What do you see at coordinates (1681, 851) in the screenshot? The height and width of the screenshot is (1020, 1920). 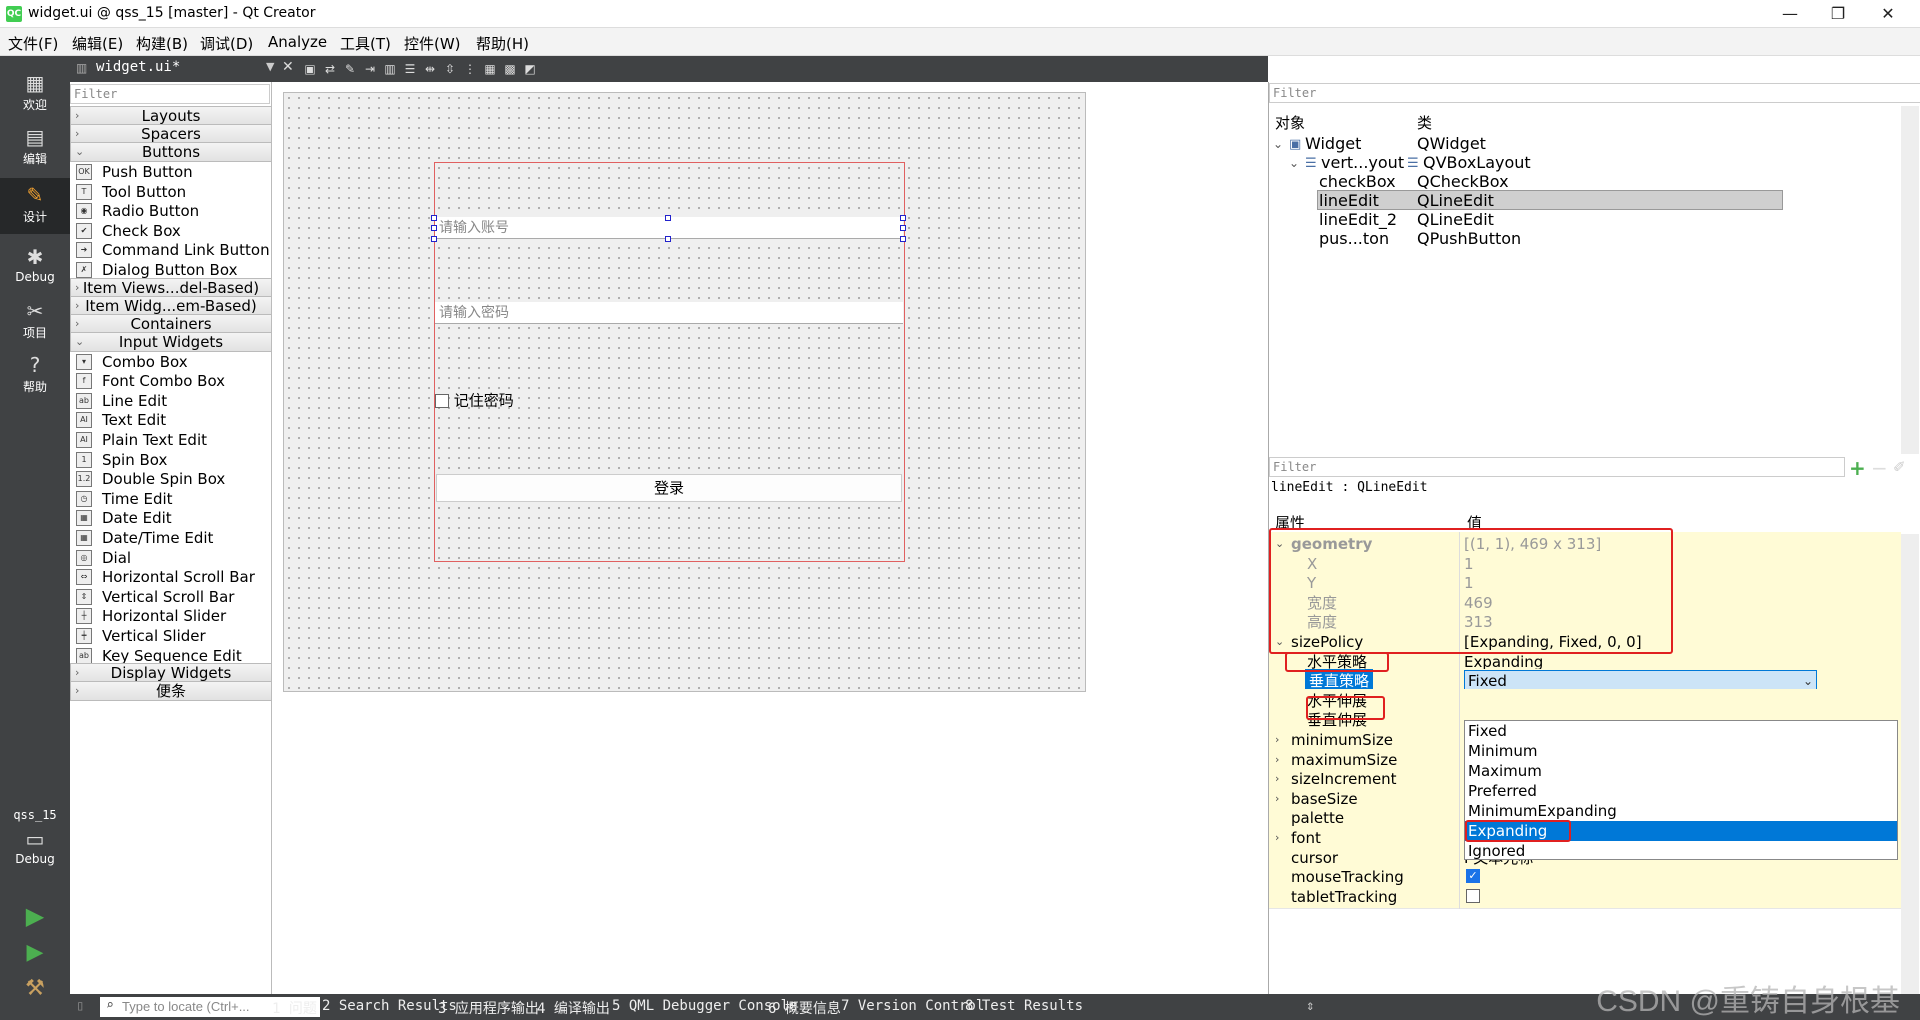 I see `dropdown-option: Ignored` at bounding box center [1681, 851].